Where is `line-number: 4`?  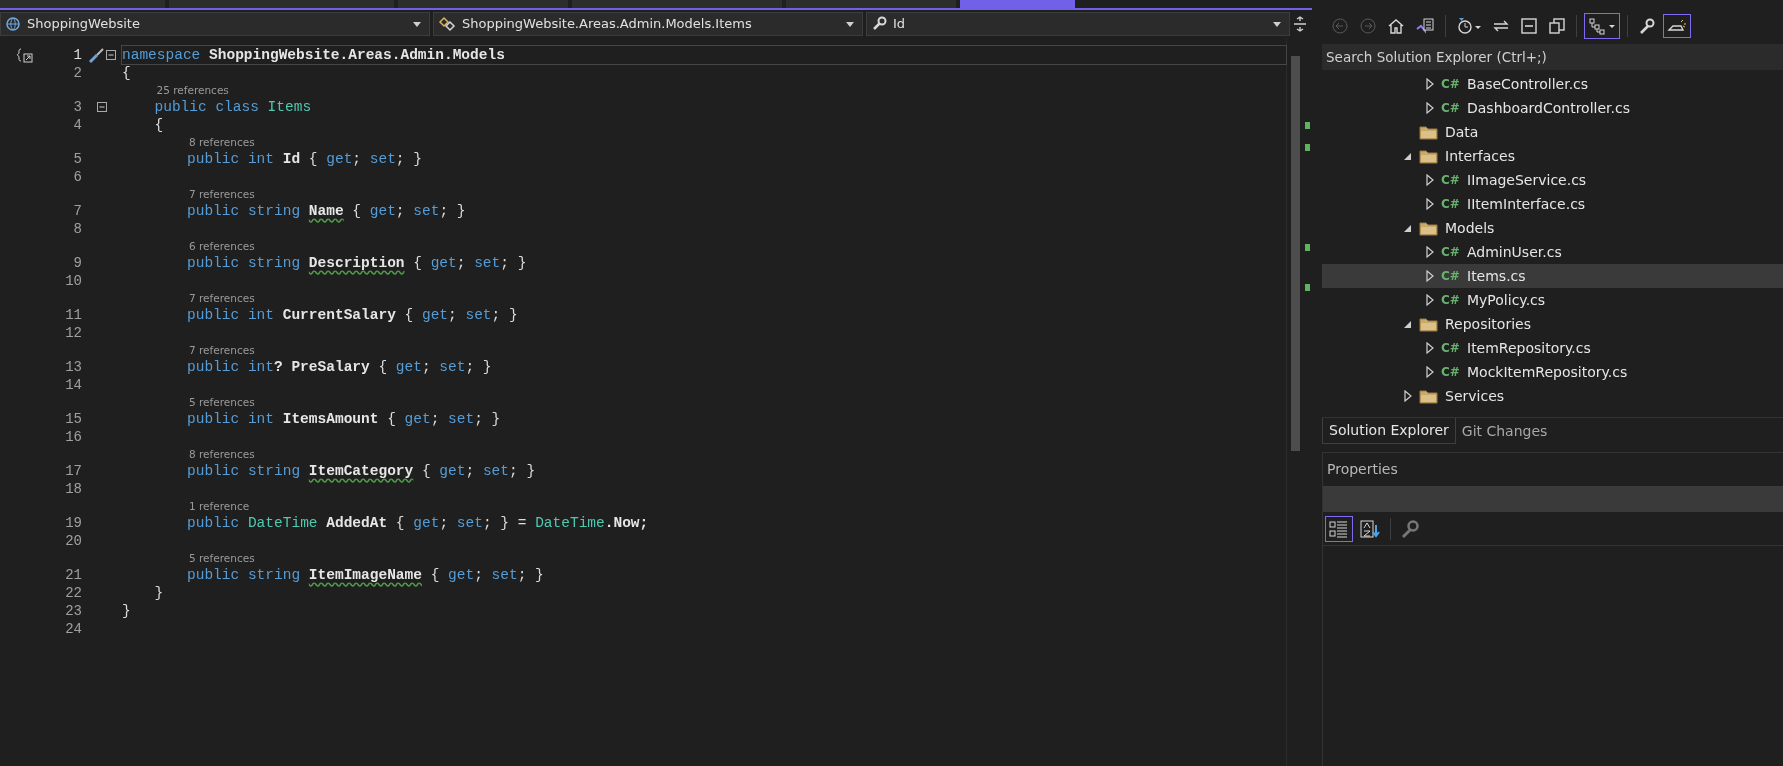 line-number: 4 is located at coordinates (77, 125).